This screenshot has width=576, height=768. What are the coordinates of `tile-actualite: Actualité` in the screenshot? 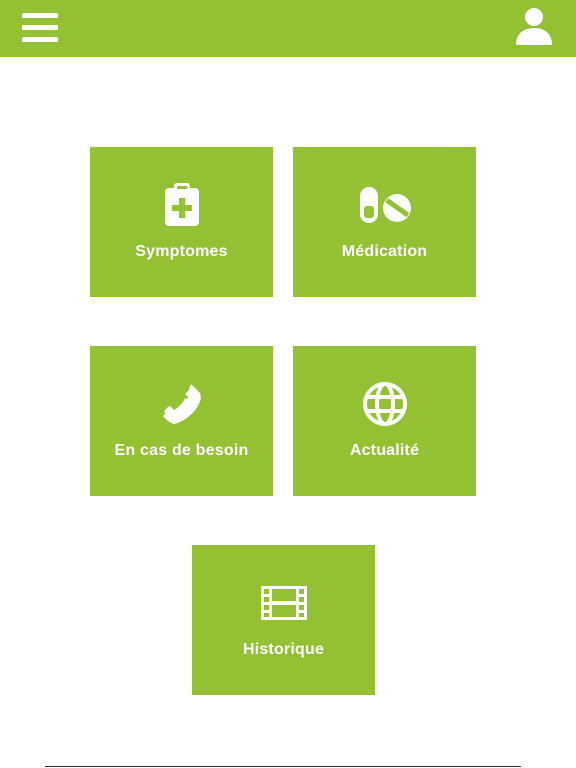 It's located at (384, 421).